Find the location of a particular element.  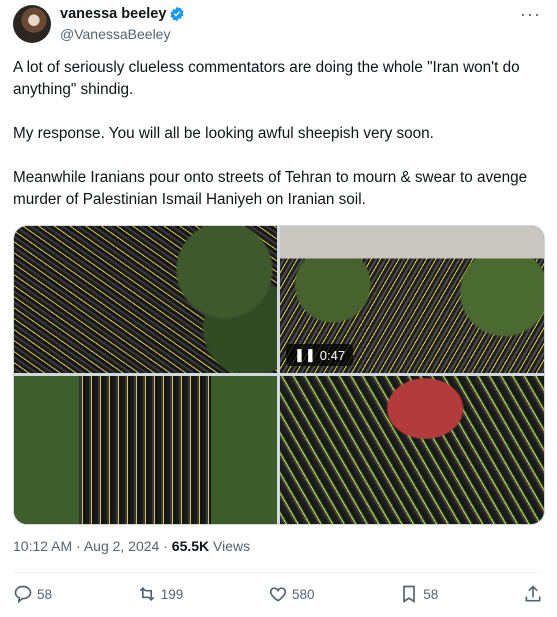

author-name-text: vanessa beeley is located at coordinates (113, 14).